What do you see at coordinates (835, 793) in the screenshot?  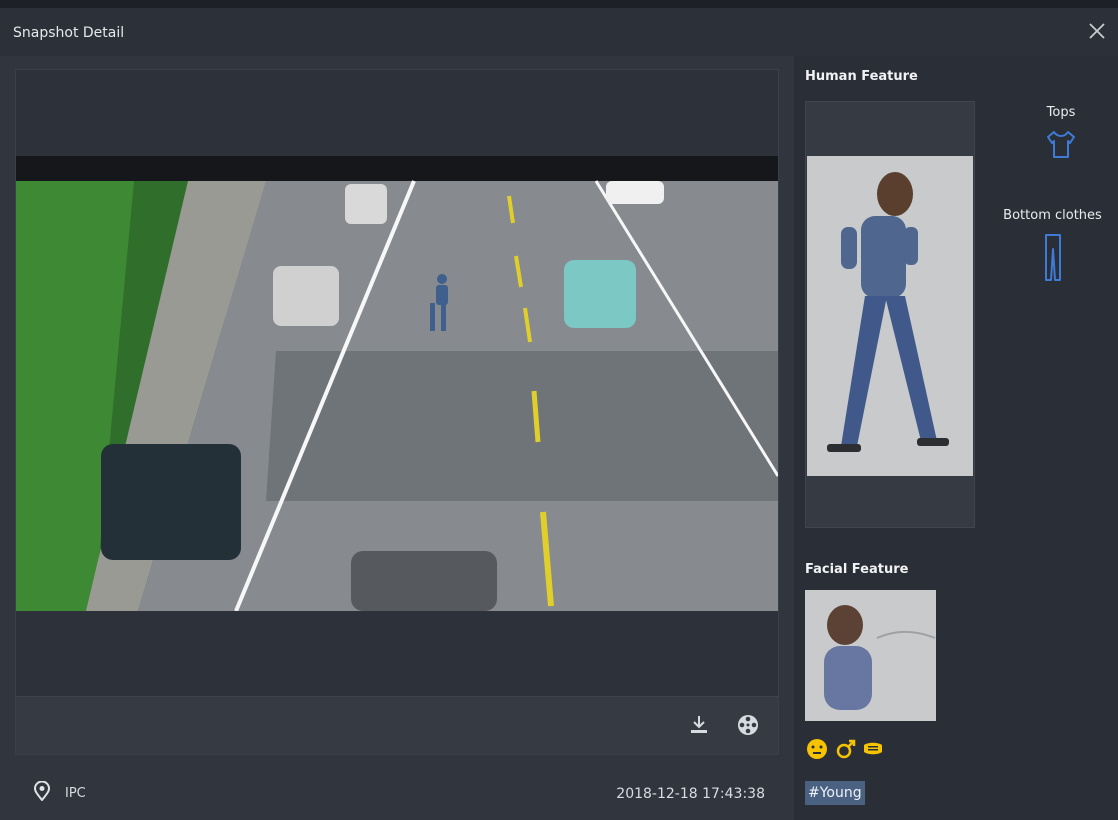 I see `age-tag: #Young` at bounding box center [835, 793].